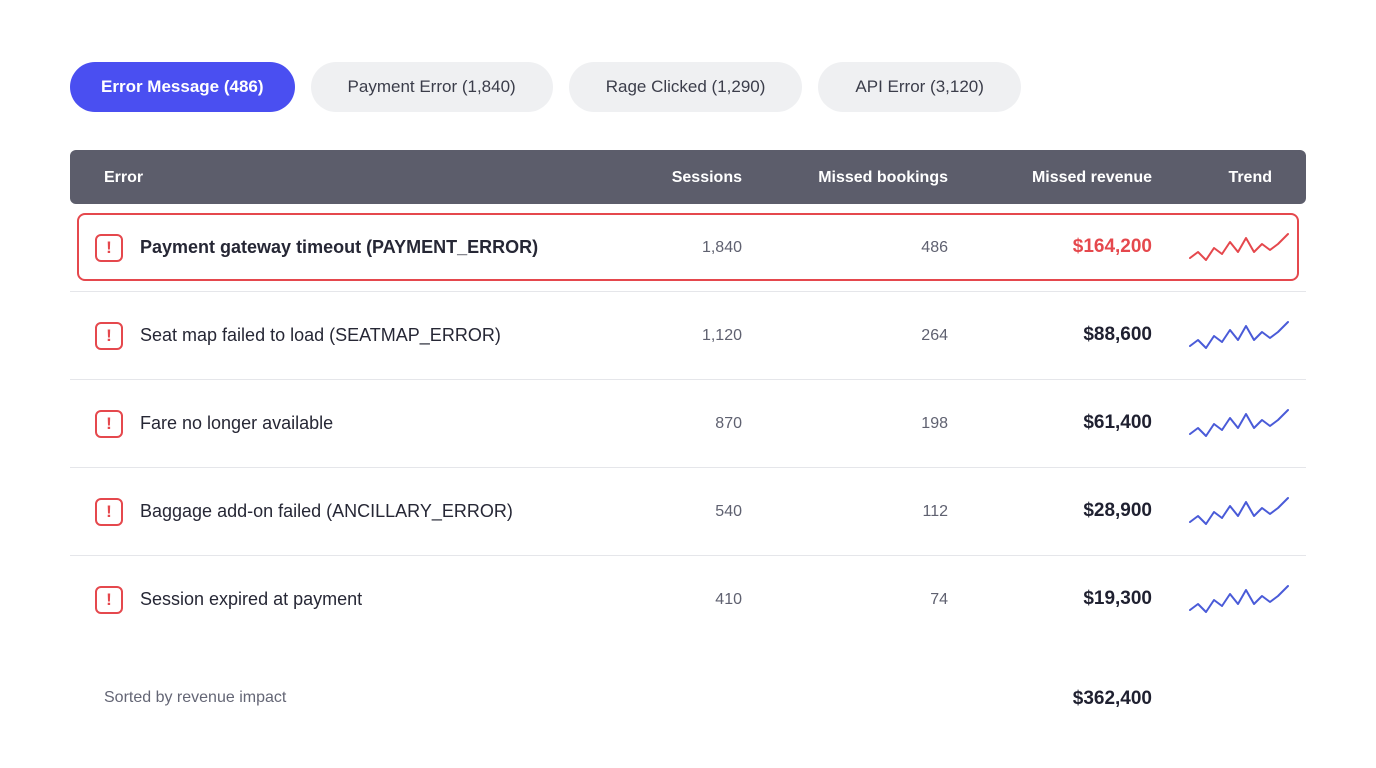 Image resolution: width=1376 pixels, height=768 pixels. I want to click on filter-api-error: API Error (3,120), so click(919, 87).